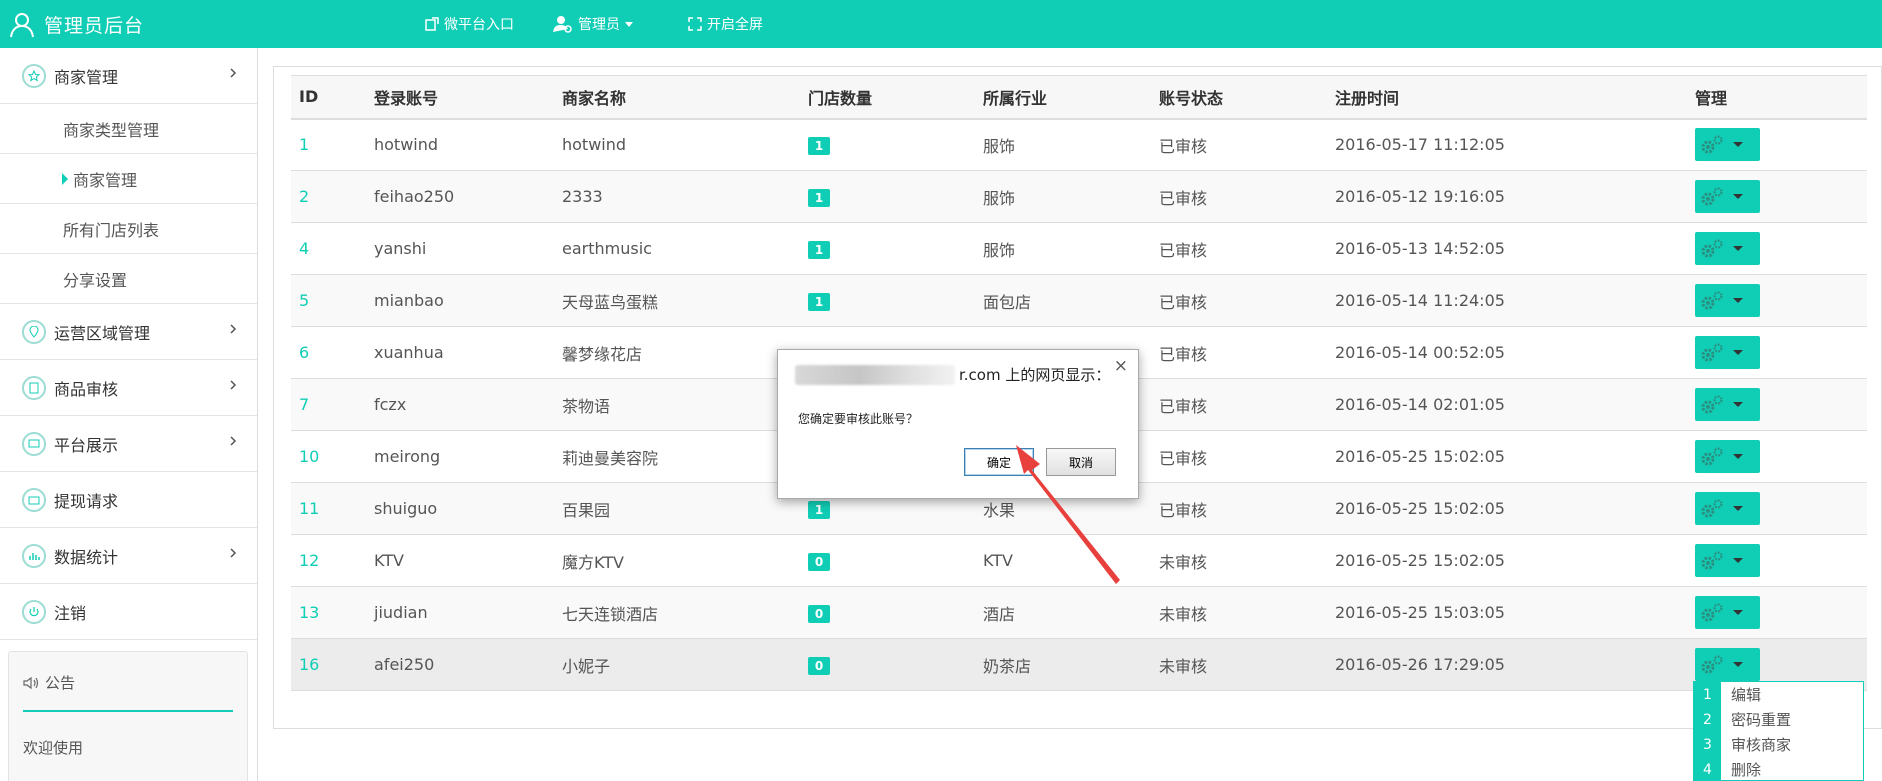 This screenshot has width=1882, height=781. What do you see at coordinates (407, 456) in the screenshot?
I see `row-account: meirong` at bounding box center [407, 456].